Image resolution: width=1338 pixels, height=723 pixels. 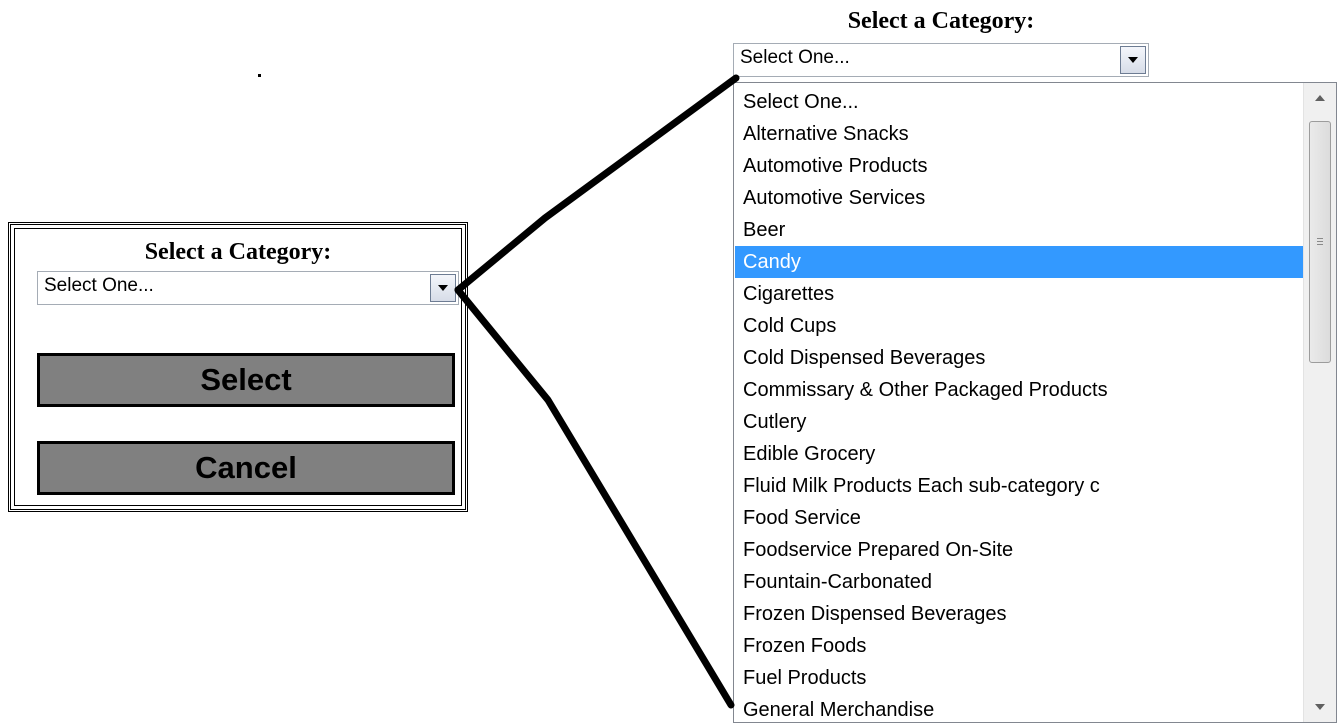 I want to click on callout-line-bottom, so click(x=594, y=497).